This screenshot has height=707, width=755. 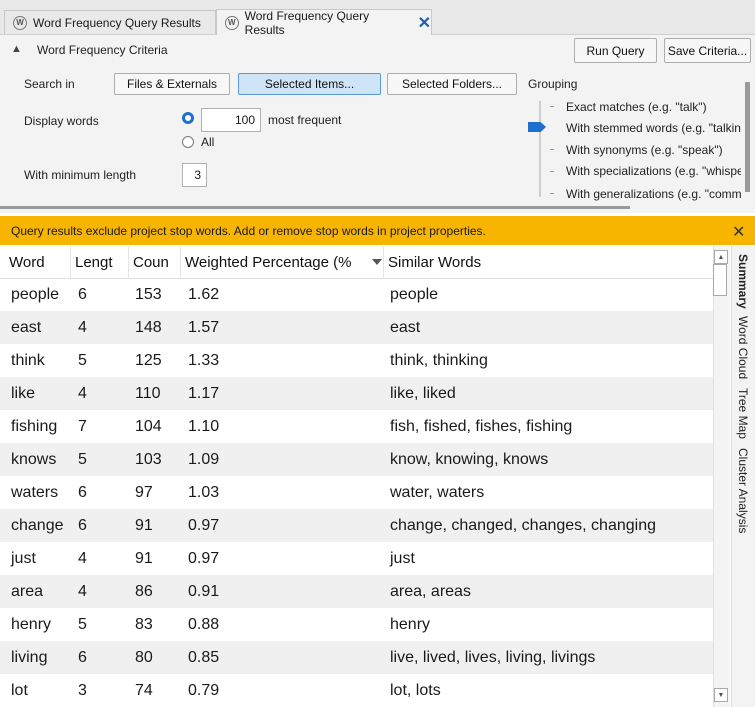 I want to click on cell-weighted-percentage: 1.57, so click(x=204, y=327).